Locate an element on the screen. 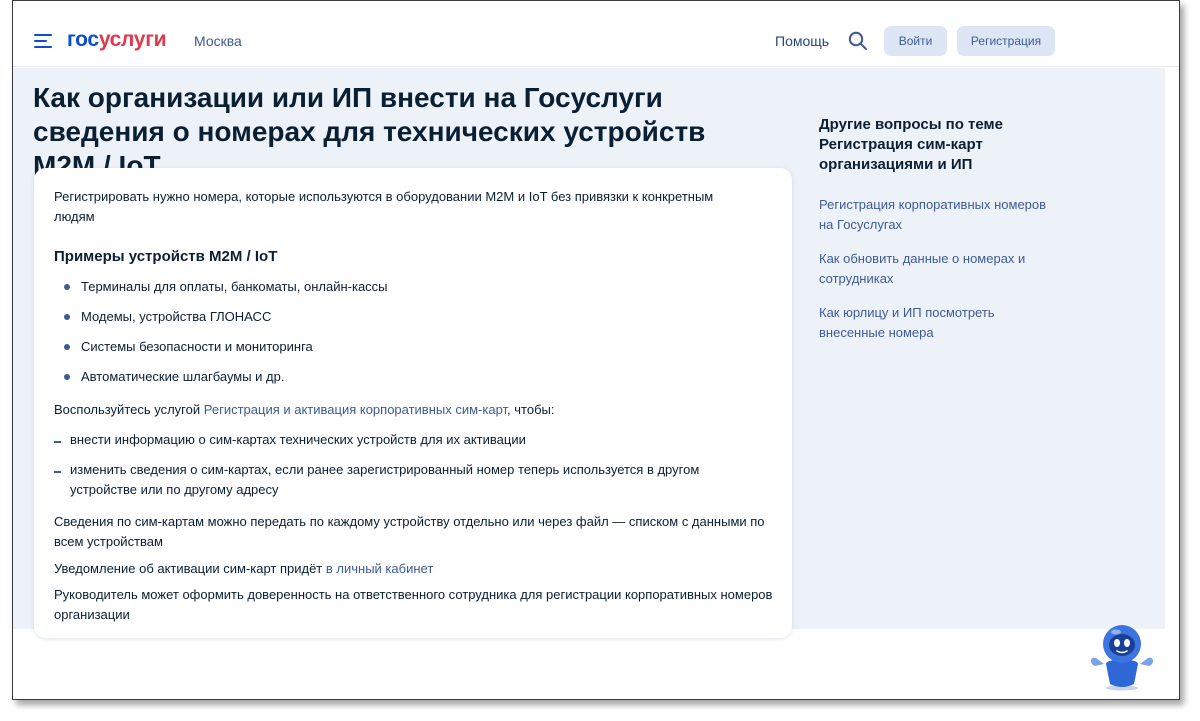 This screenshot has width=1200, height=721. use-service-prefix: Воспользуйтесь услугой is located at coordinates (129, 409).